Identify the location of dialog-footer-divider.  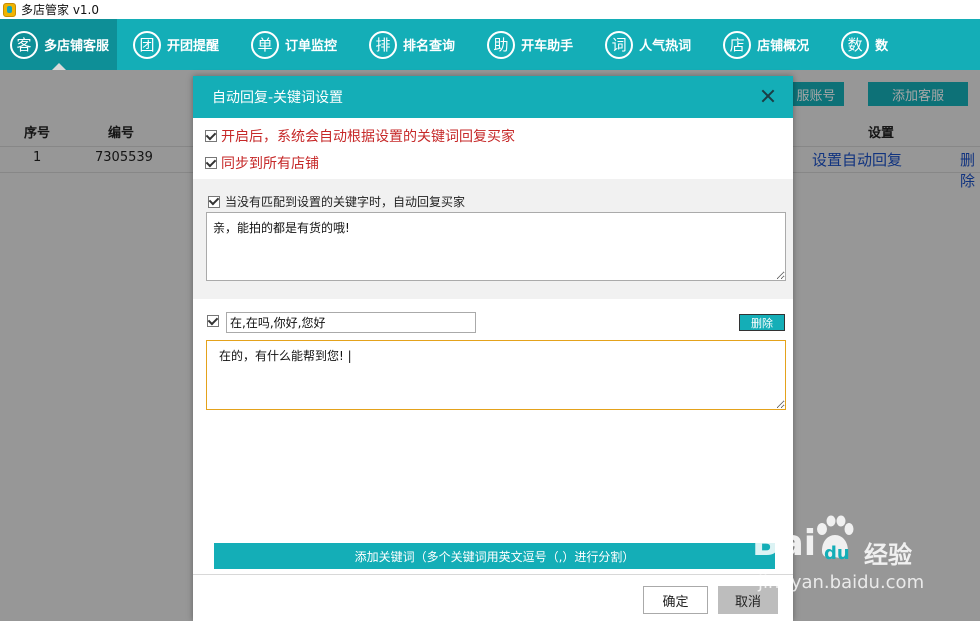
(493, 574).